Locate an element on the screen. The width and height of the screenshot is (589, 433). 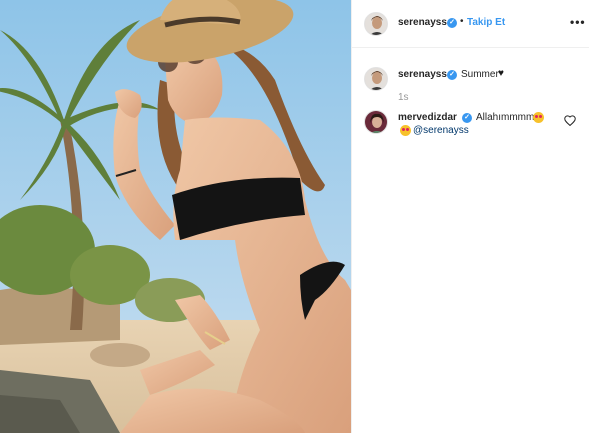
author-avatar-image is located at coordinates (376, 24).